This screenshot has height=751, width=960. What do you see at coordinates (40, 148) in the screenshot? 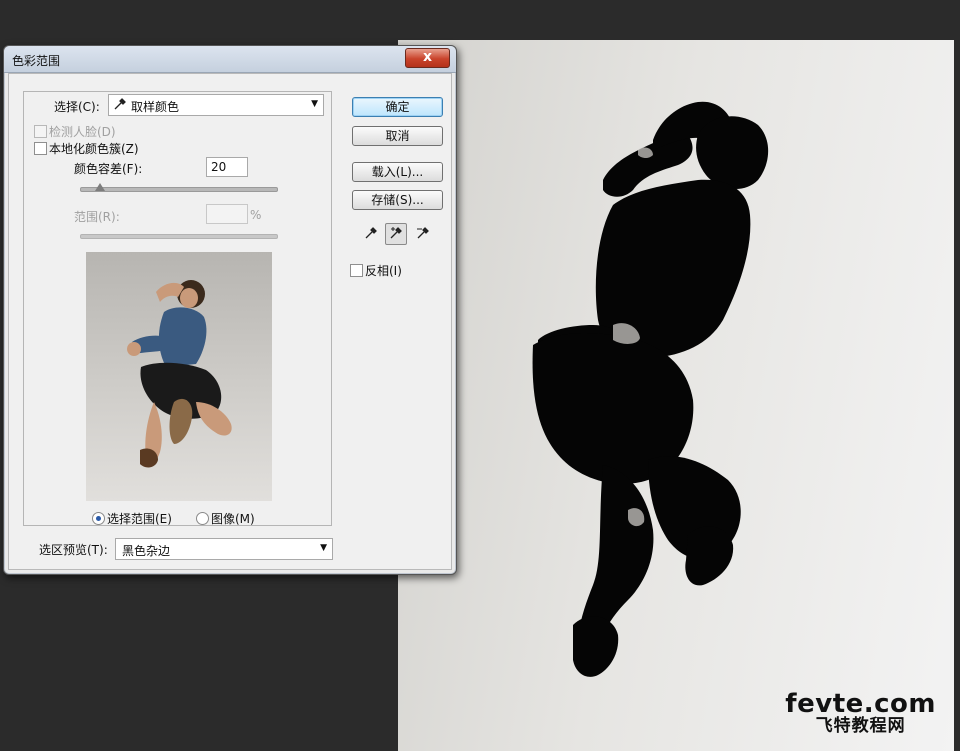
I see `localized-clusters-checkbox` at bounding box center [40, 148].